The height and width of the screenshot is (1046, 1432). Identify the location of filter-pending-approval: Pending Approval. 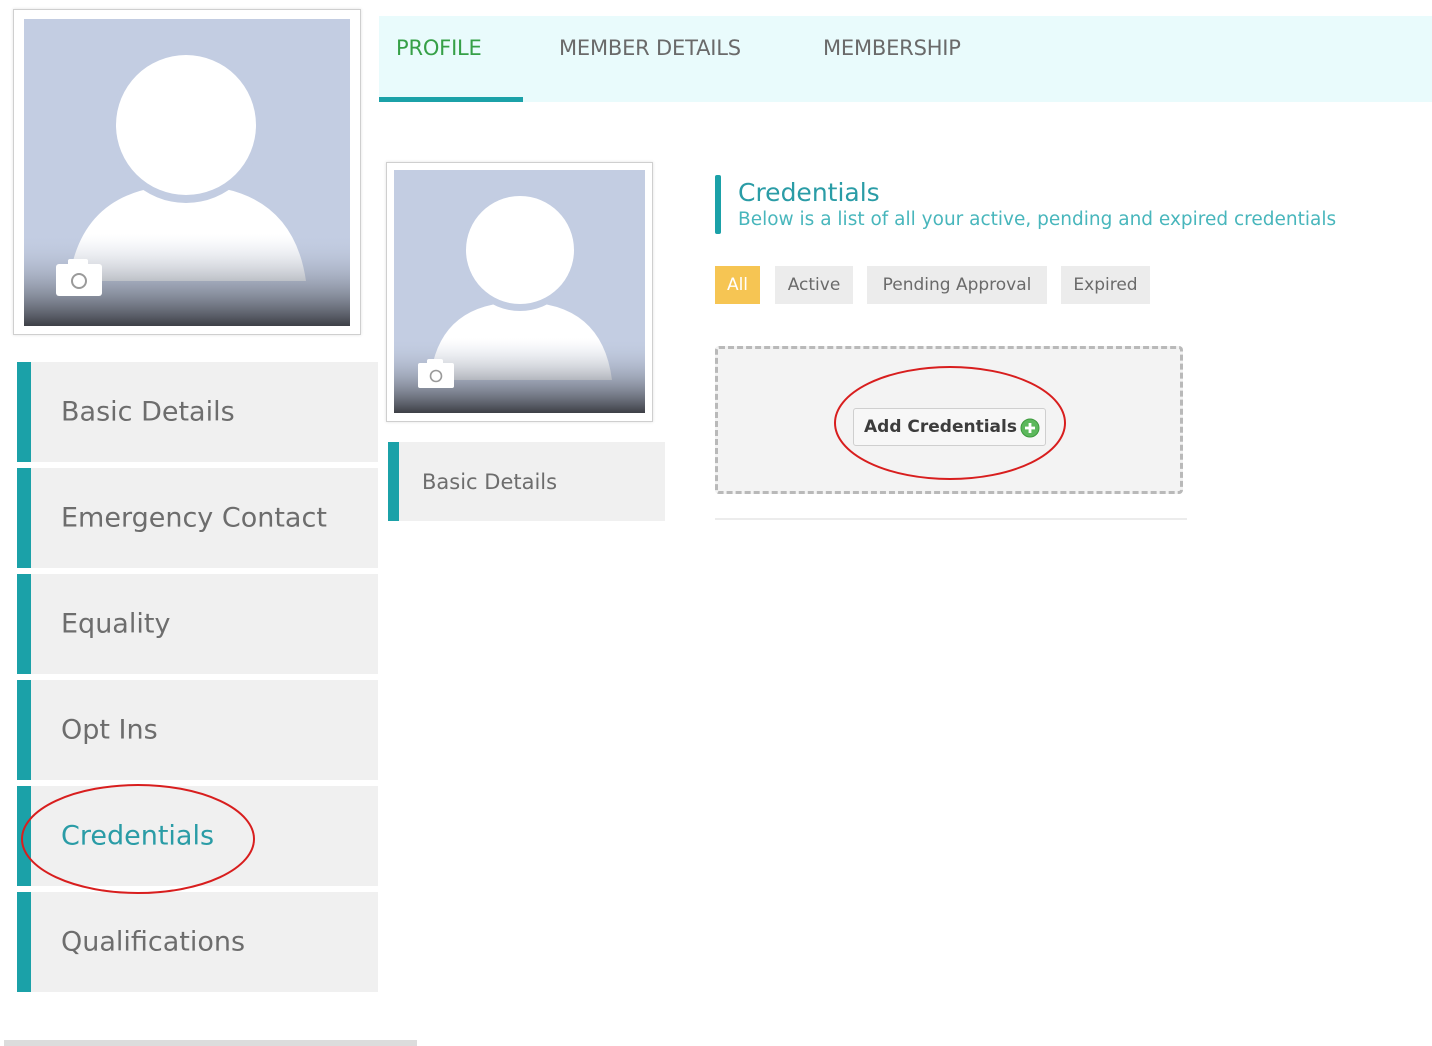
(957, 285).